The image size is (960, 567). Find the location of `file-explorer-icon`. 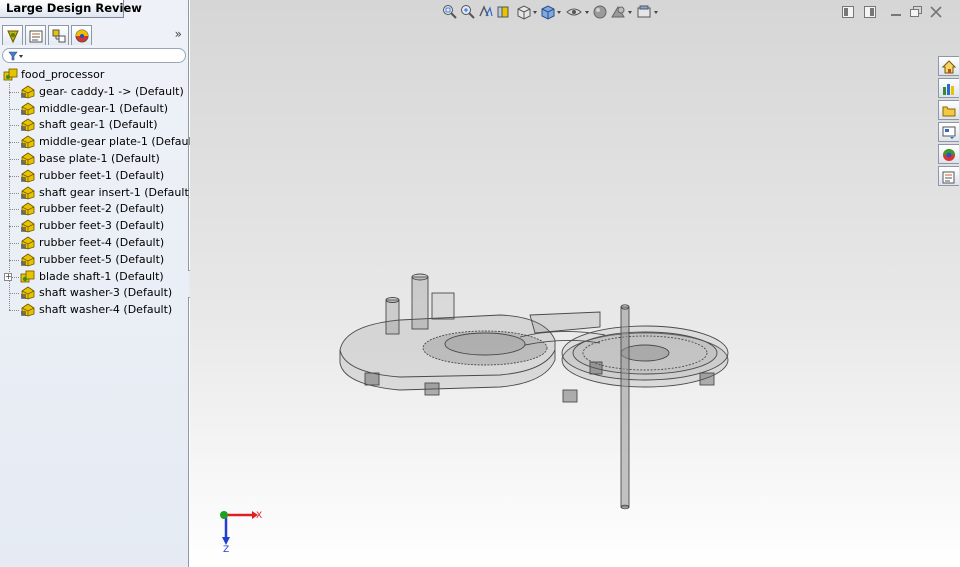

file-explorer-icon is located at coordinates (949, 111).